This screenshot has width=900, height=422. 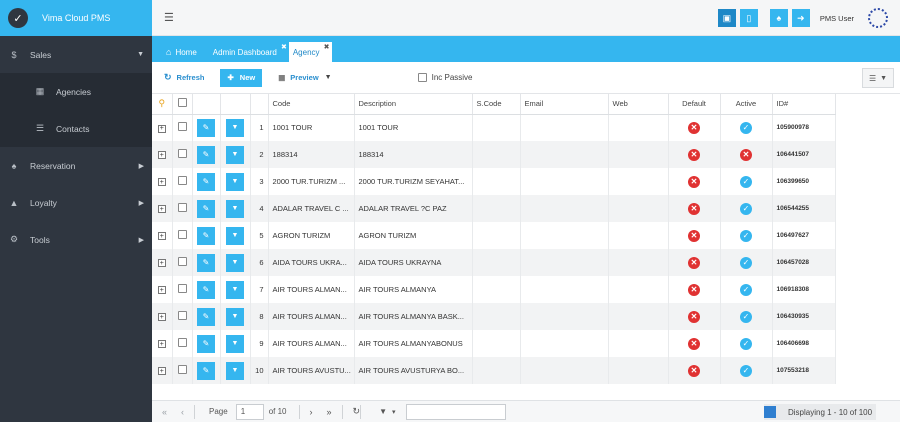 I want to click on sidebar-item-contacts: ☰ Contacts, so click(x=76, y=128).